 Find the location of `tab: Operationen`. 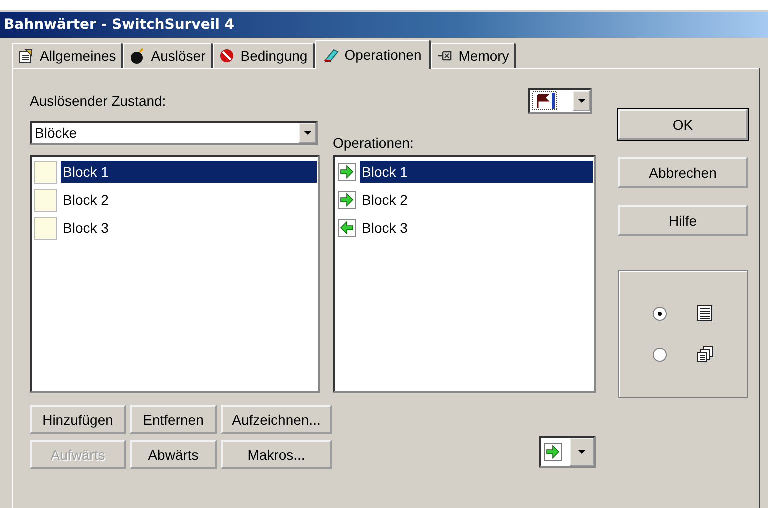

tab: Operationen is located at coordinates (372, 54).